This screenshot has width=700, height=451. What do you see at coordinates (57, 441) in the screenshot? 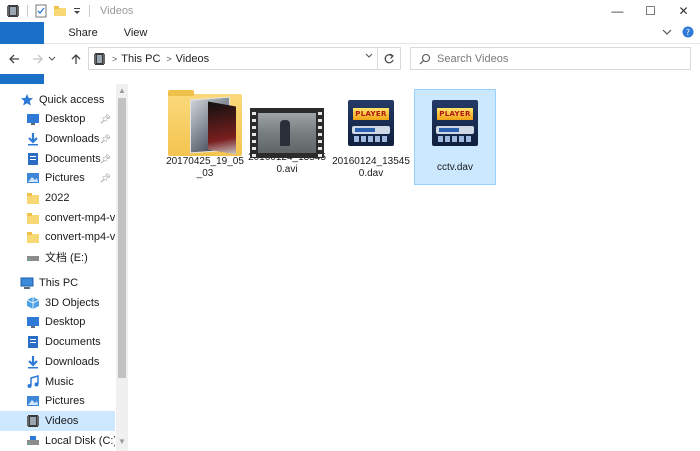
I see `nav-local-disk-c: Local Disk (C:)` at bounding box center [57, 441].